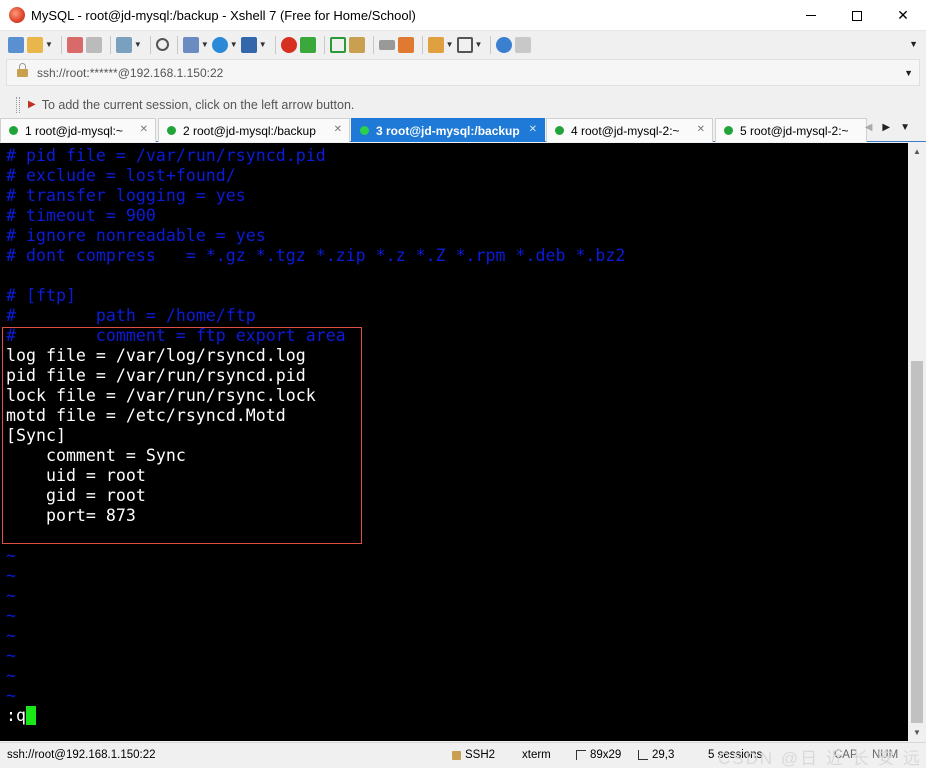  Describe the element at coordinates (917, 542) in the screenshot. I see `scrollbar-thumb` at that location.